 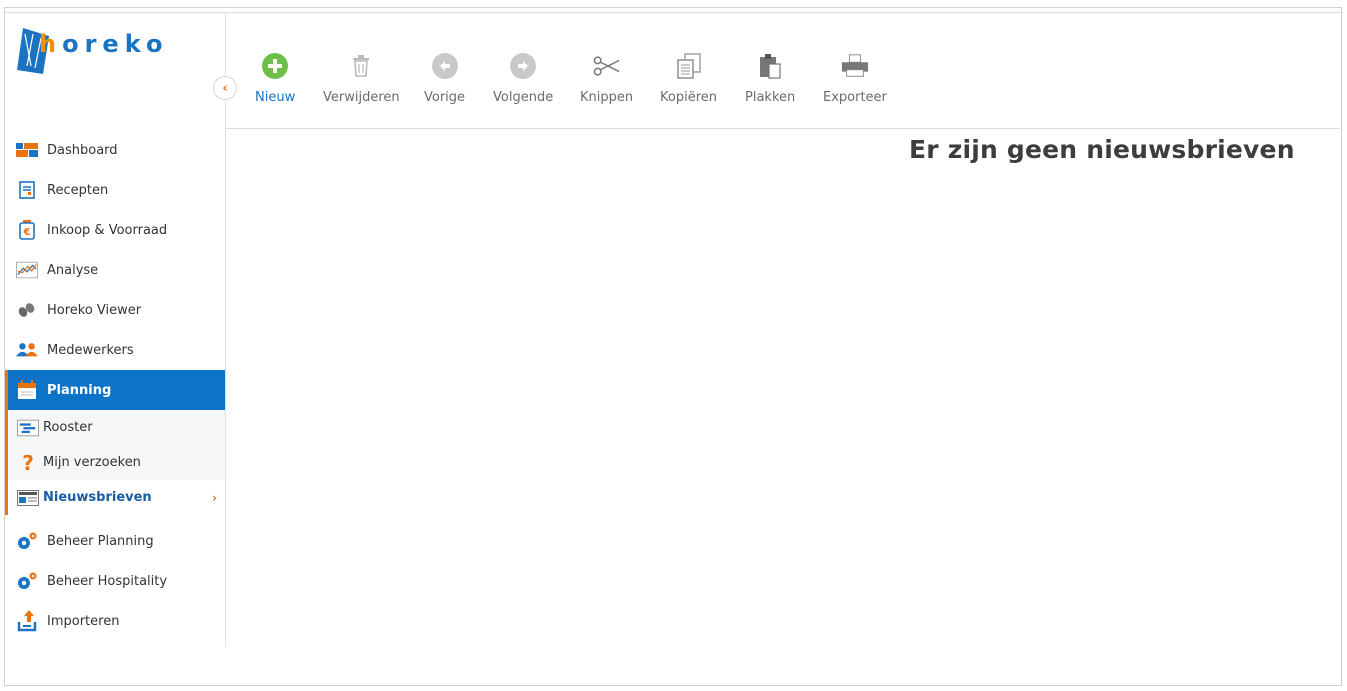 What do you see at coordinates (68, 427) in the screenshot?
I see `sidebar-subitem-label: Rooster` at bounding box center [68, 427].